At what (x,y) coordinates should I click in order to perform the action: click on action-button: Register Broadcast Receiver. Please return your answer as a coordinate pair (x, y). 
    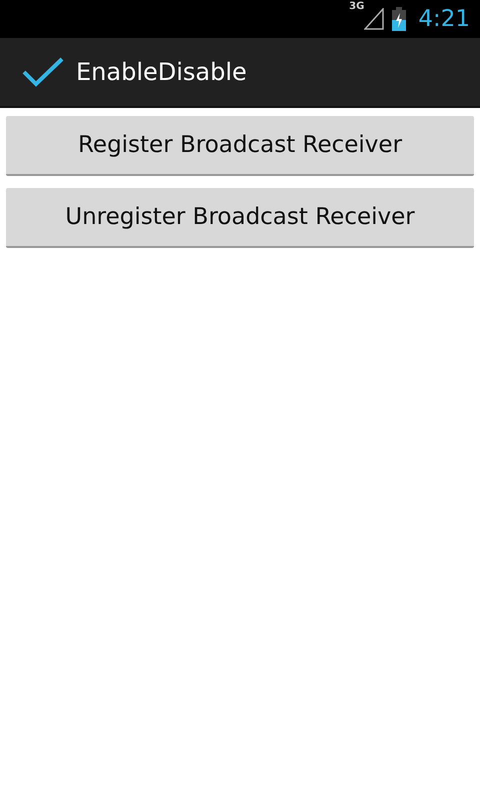
    Looking at the image, I should click on (240, 146).